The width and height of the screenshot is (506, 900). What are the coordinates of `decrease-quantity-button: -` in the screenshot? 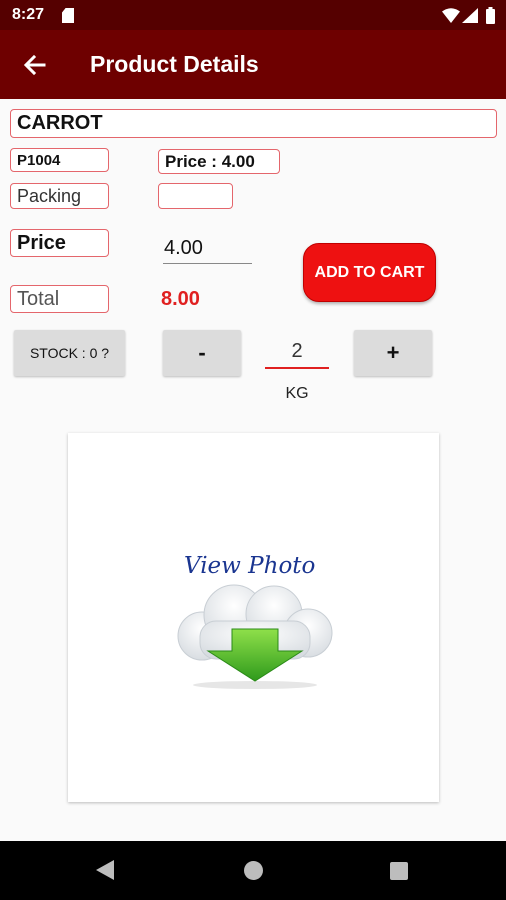 It's located at (202, 353).